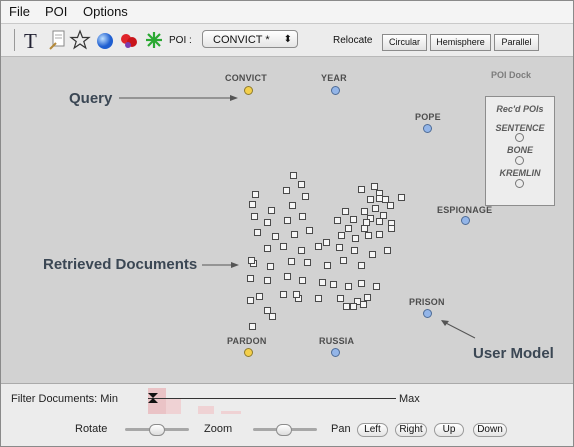  I want to click on star-tool-icon, so click(80, 40).